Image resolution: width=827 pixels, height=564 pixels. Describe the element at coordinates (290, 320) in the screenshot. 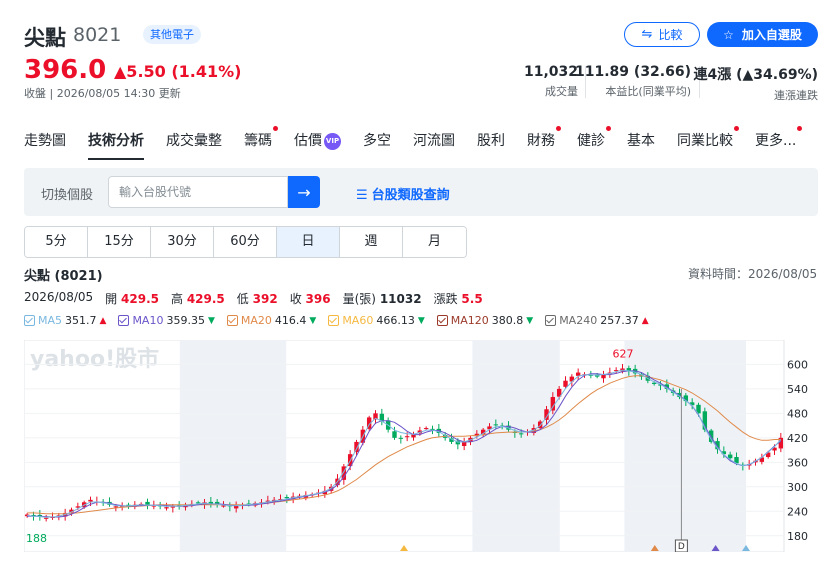

I see `legend-value: 416.4` at that location.